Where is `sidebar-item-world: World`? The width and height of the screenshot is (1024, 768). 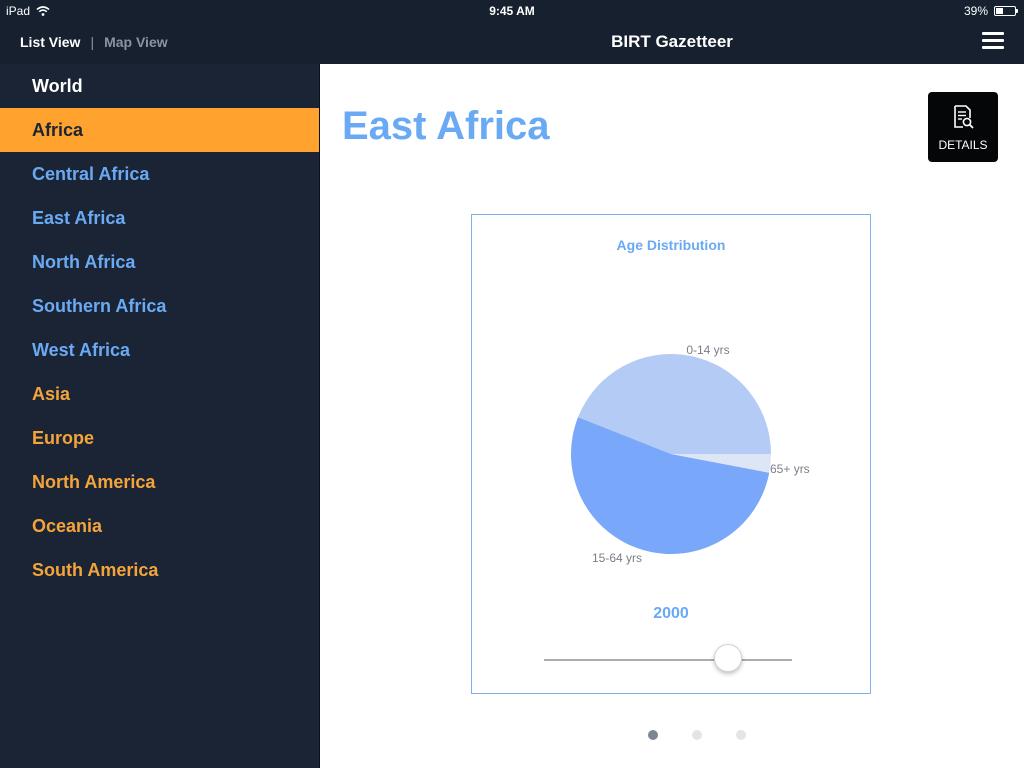 sidebar-item-world: World is located at coordinates (159, 86).